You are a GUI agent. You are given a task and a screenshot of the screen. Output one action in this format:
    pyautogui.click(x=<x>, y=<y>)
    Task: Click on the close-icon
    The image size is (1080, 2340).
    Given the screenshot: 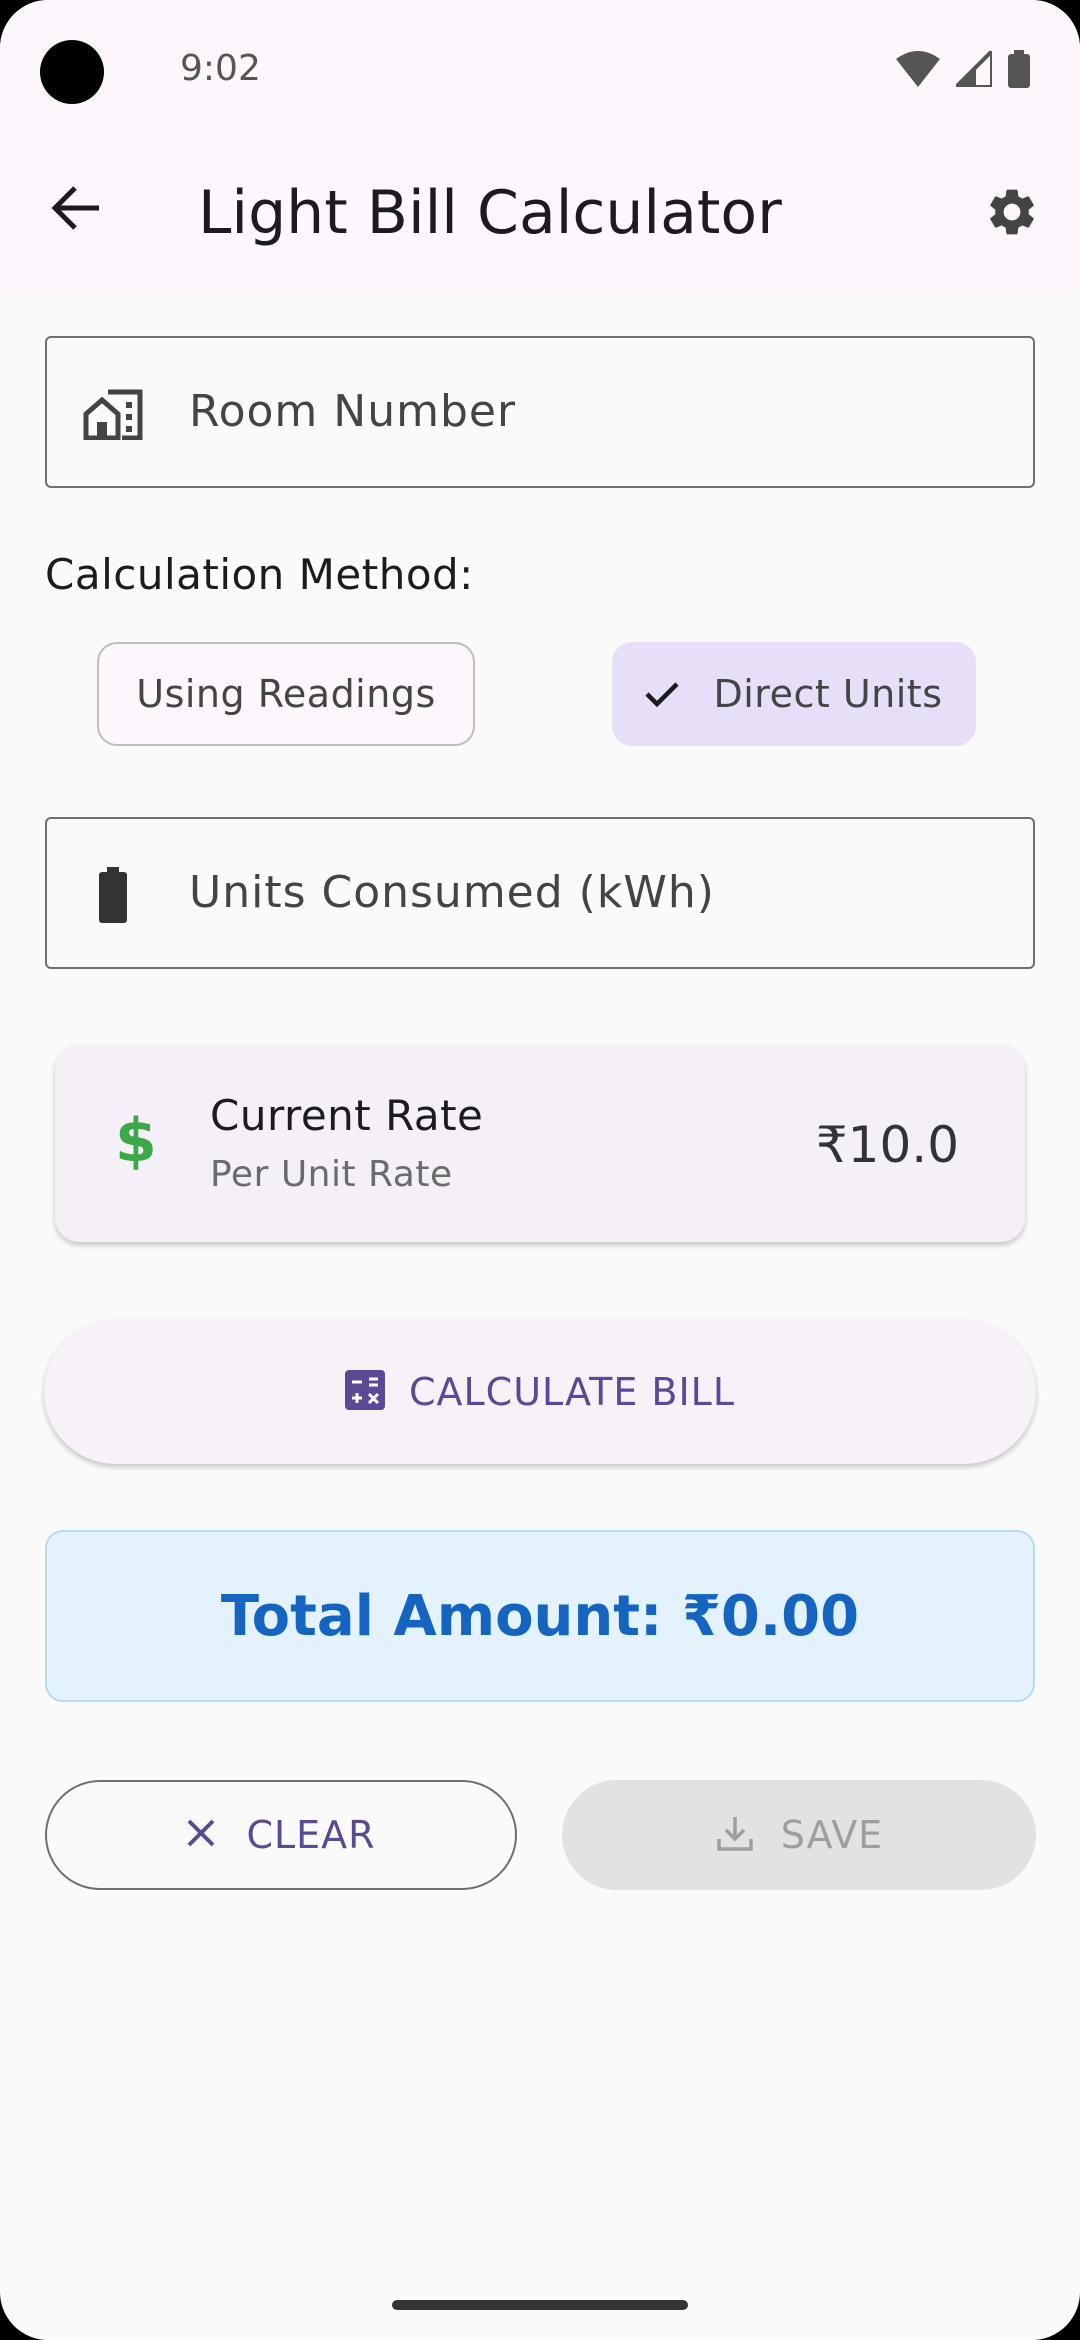 What is the action you would take?
    pyautogui.click(x=201, y=1835)
    